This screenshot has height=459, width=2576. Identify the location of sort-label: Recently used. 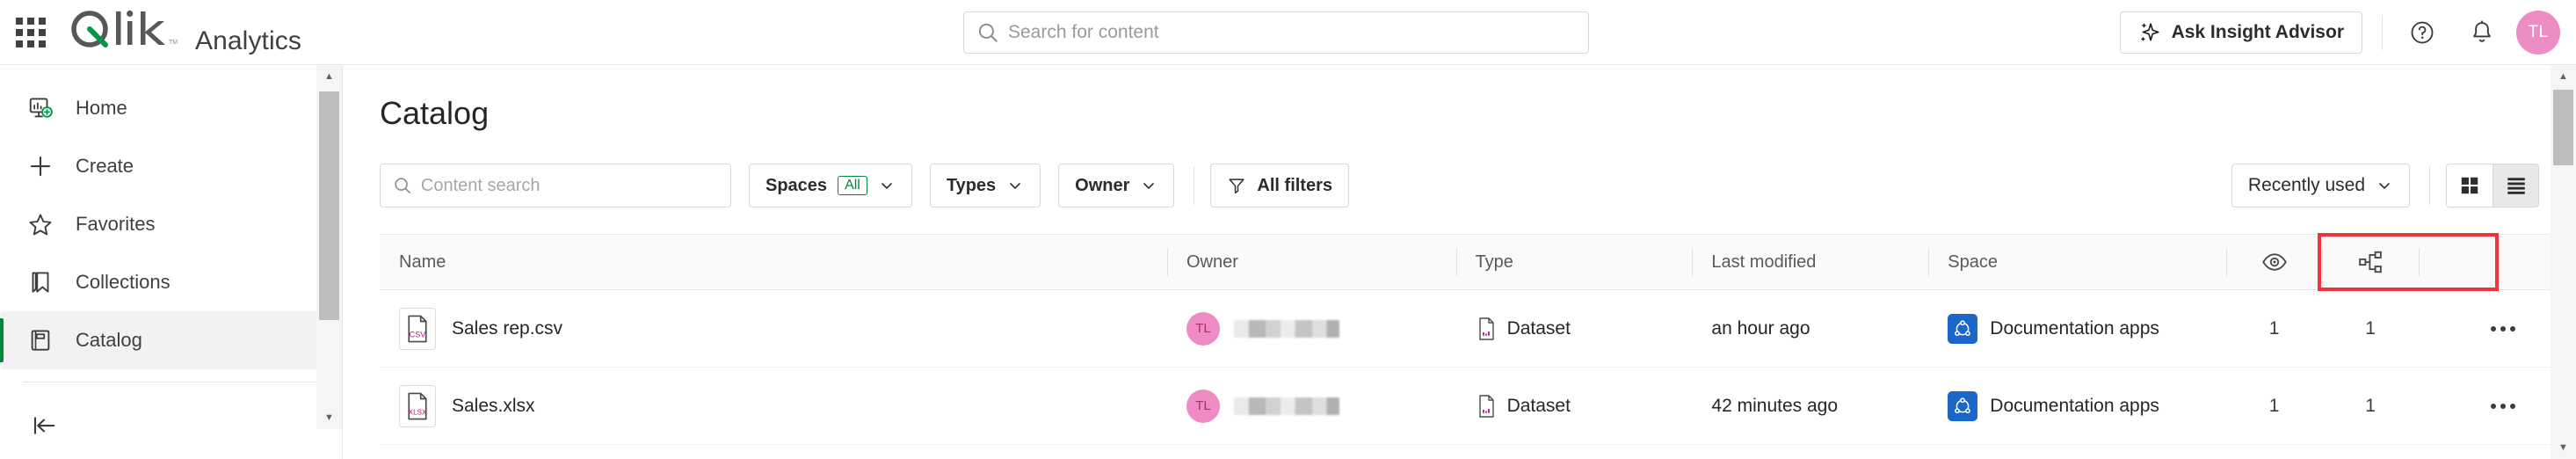
(2306, 185).